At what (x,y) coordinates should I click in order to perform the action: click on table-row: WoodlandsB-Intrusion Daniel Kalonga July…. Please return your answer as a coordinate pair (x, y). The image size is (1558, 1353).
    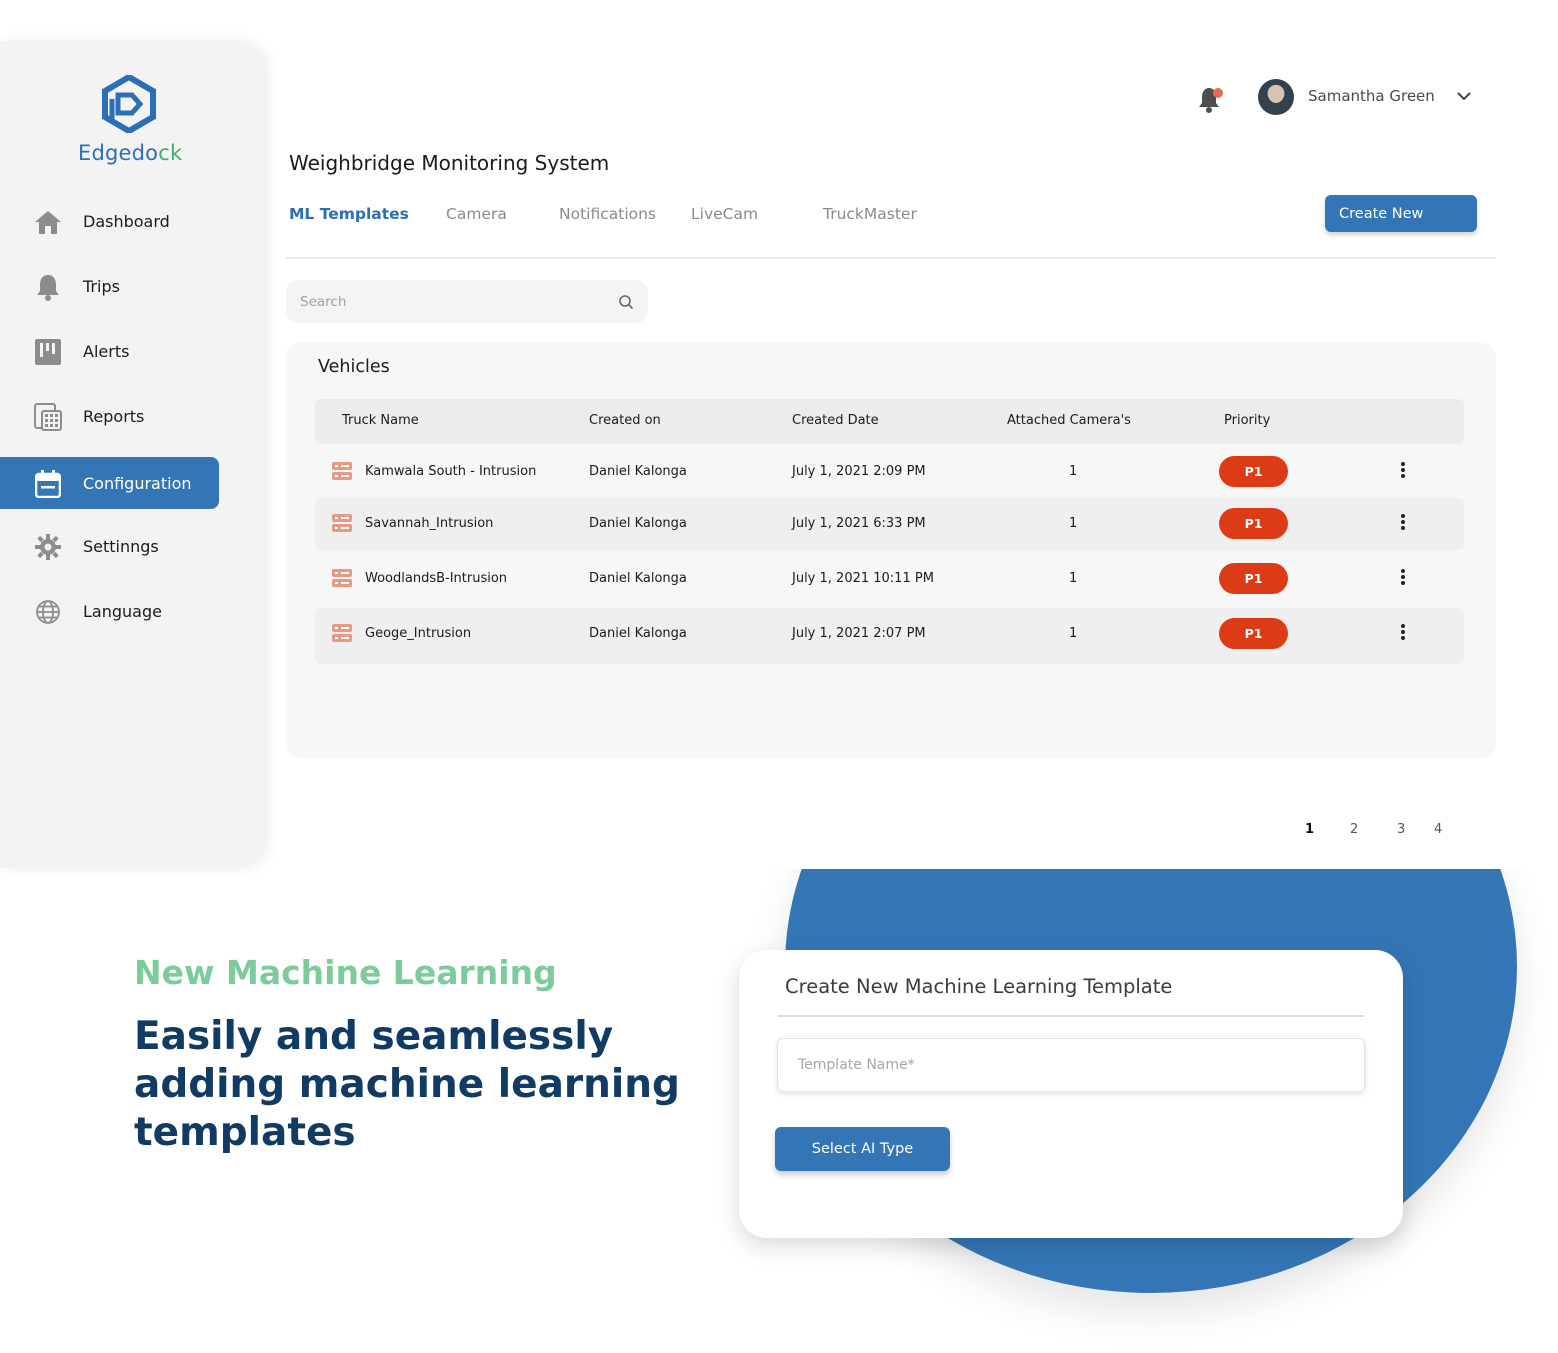
    Looking at the image, I should click on (889, 579).